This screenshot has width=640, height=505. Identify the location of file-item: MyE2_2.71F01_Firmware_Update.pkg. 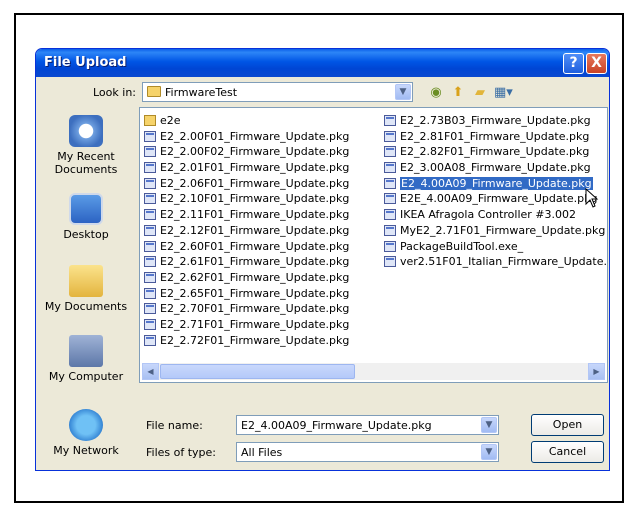
(495, 231).